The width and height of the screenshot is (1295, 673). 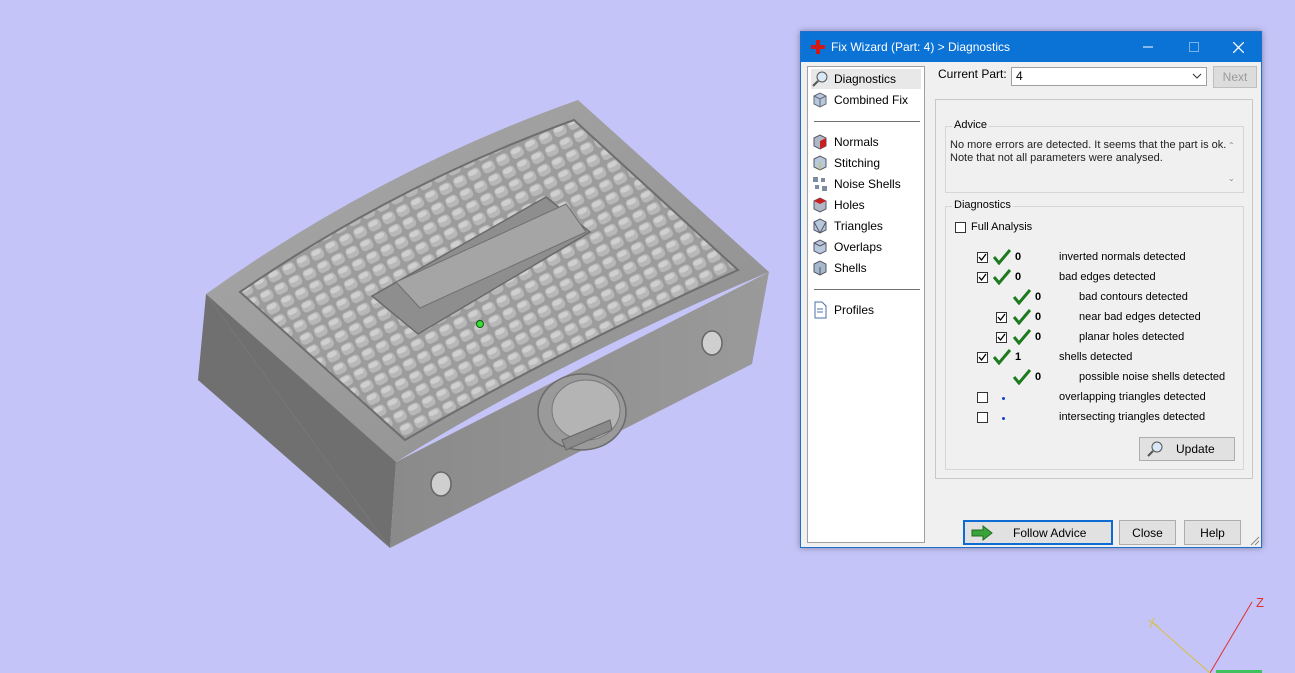 What do you see at coordinates (982, 532) in the screenshot?
I see `arrow-right-icon` at bounding box center [982, 532].